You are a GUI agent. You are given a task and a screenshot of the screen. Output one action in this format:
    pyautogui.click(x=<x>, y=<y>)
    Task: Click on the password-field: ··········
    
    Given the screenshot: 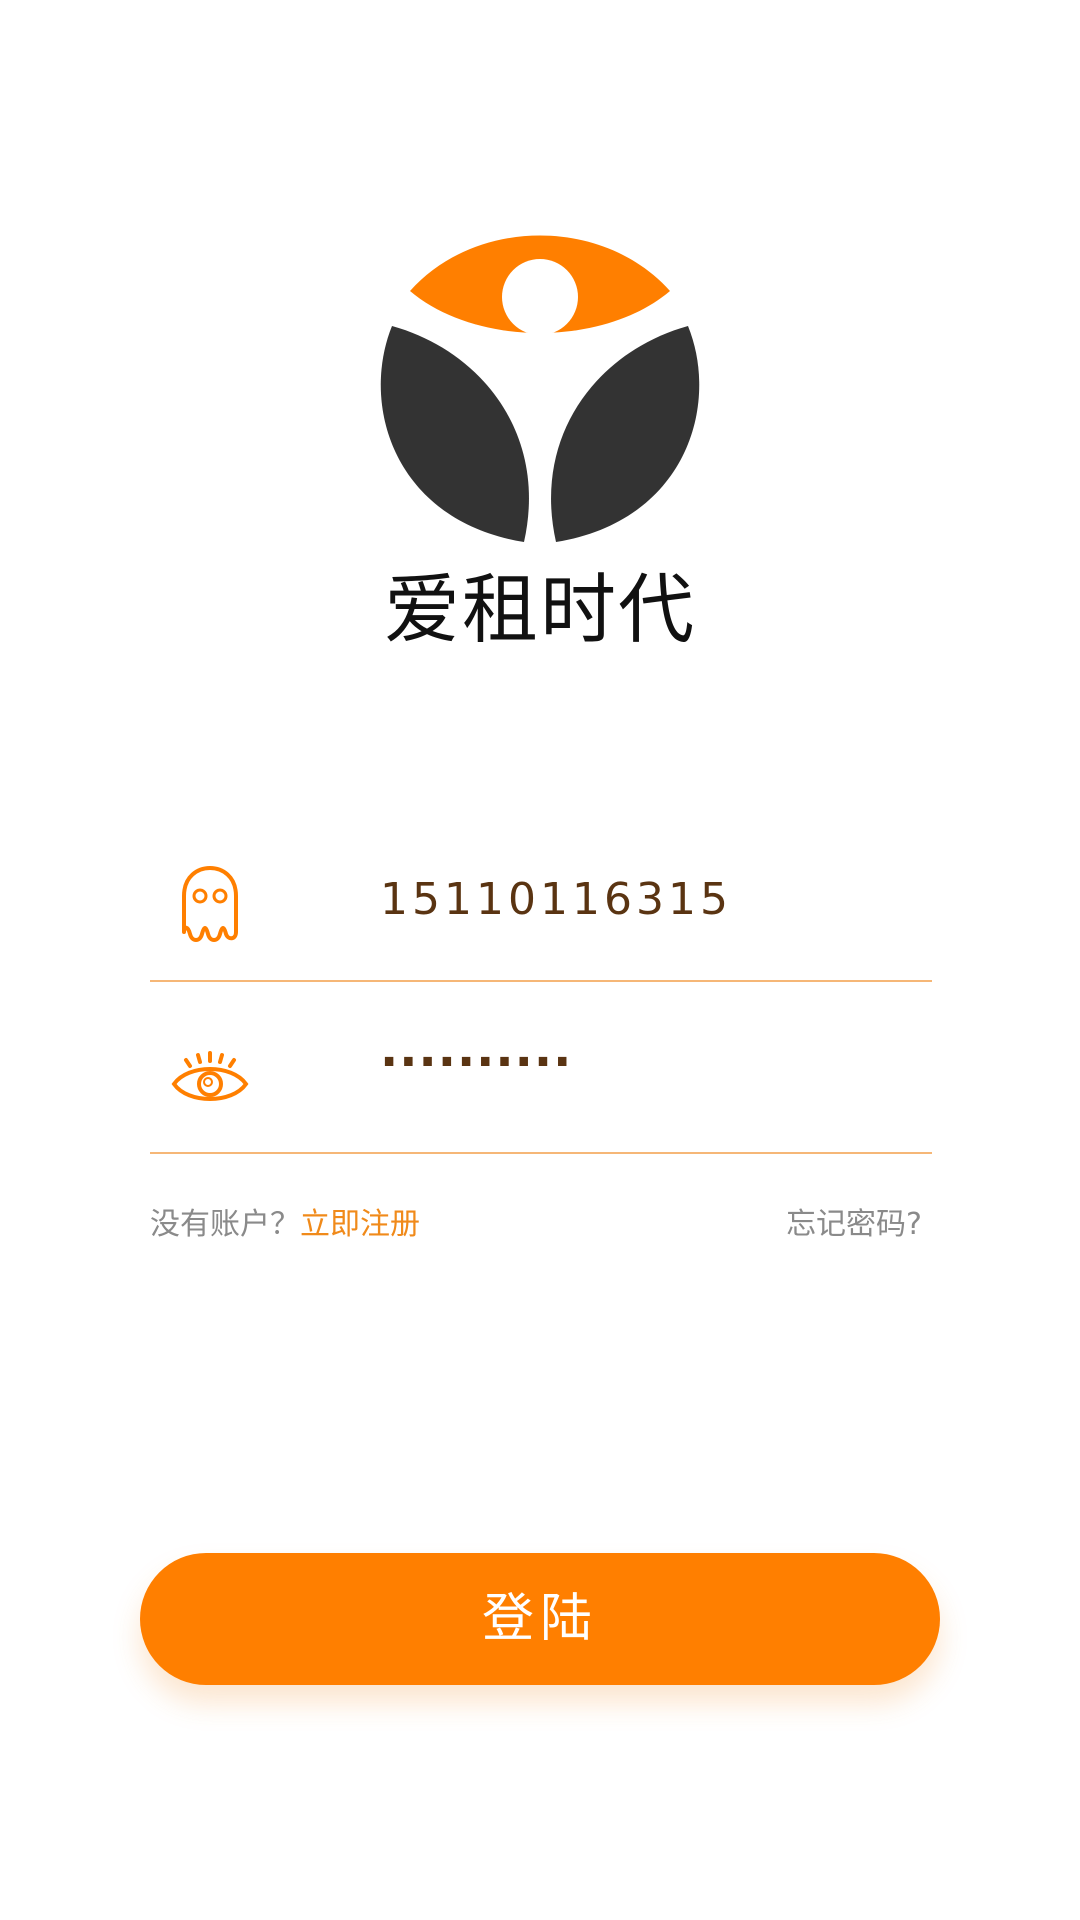 What is the action you would take?
    pyautogui.click(x=541, y=1067)
    